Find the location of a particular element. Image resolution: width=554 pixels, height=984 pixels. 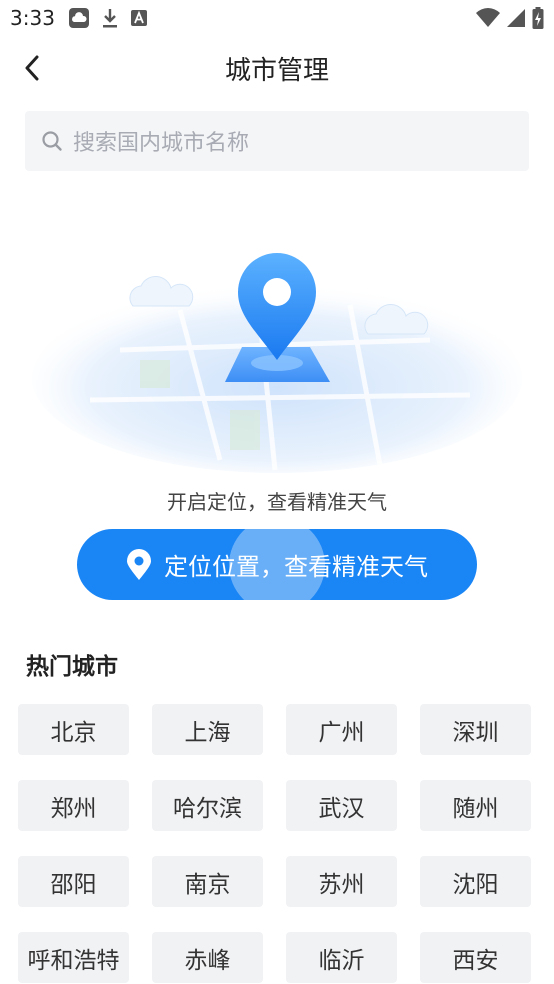

status-bar: 3:33 is located at coordinates (277, 18).